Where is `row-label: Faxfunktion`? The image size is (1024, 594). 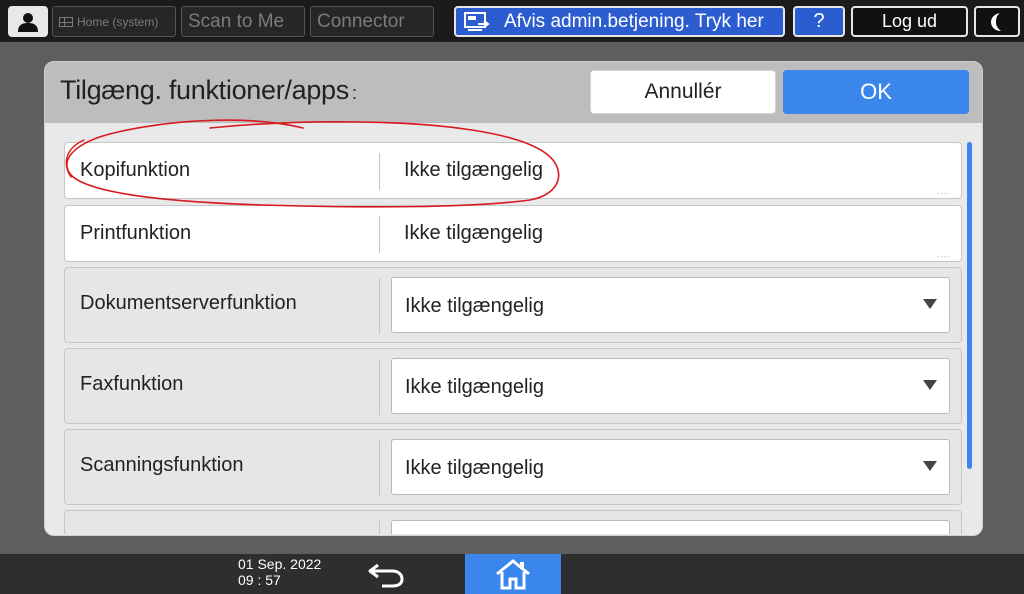 row-label: Faxfunktion is located at coordinates (132, 384).